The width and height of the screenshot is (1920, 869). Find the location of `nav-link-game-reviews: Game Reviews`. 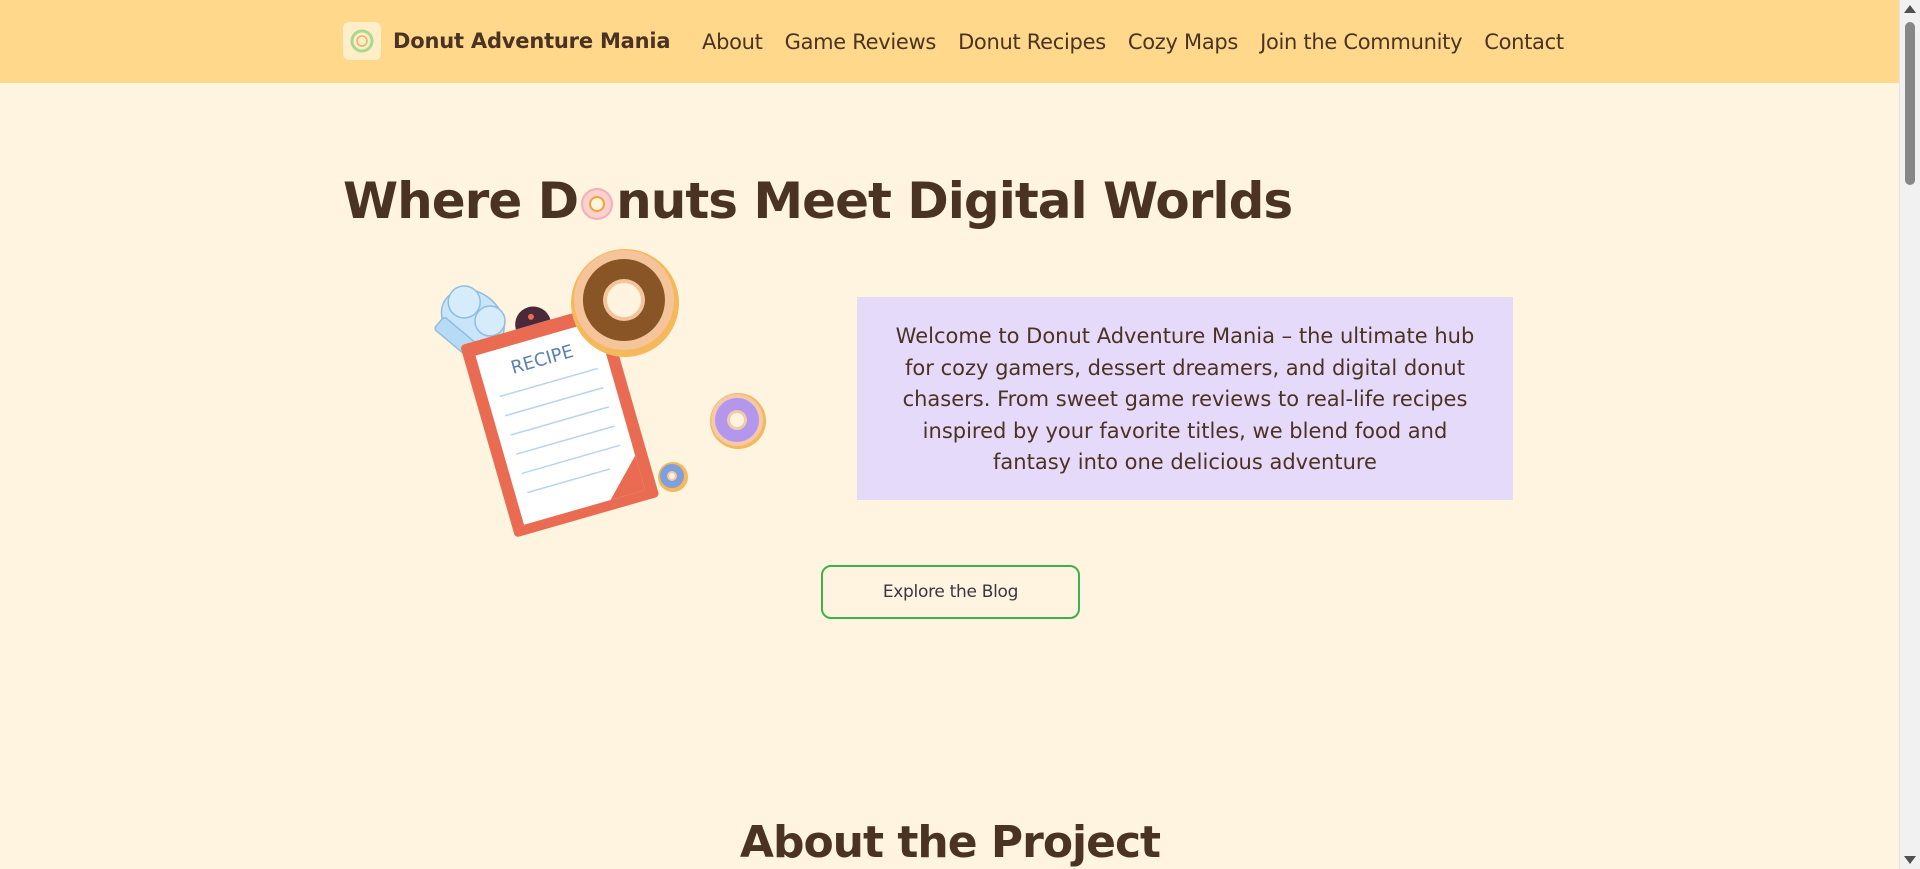

nav-link-game-reviews: Game Reviews is located at coordinates (861, 42).